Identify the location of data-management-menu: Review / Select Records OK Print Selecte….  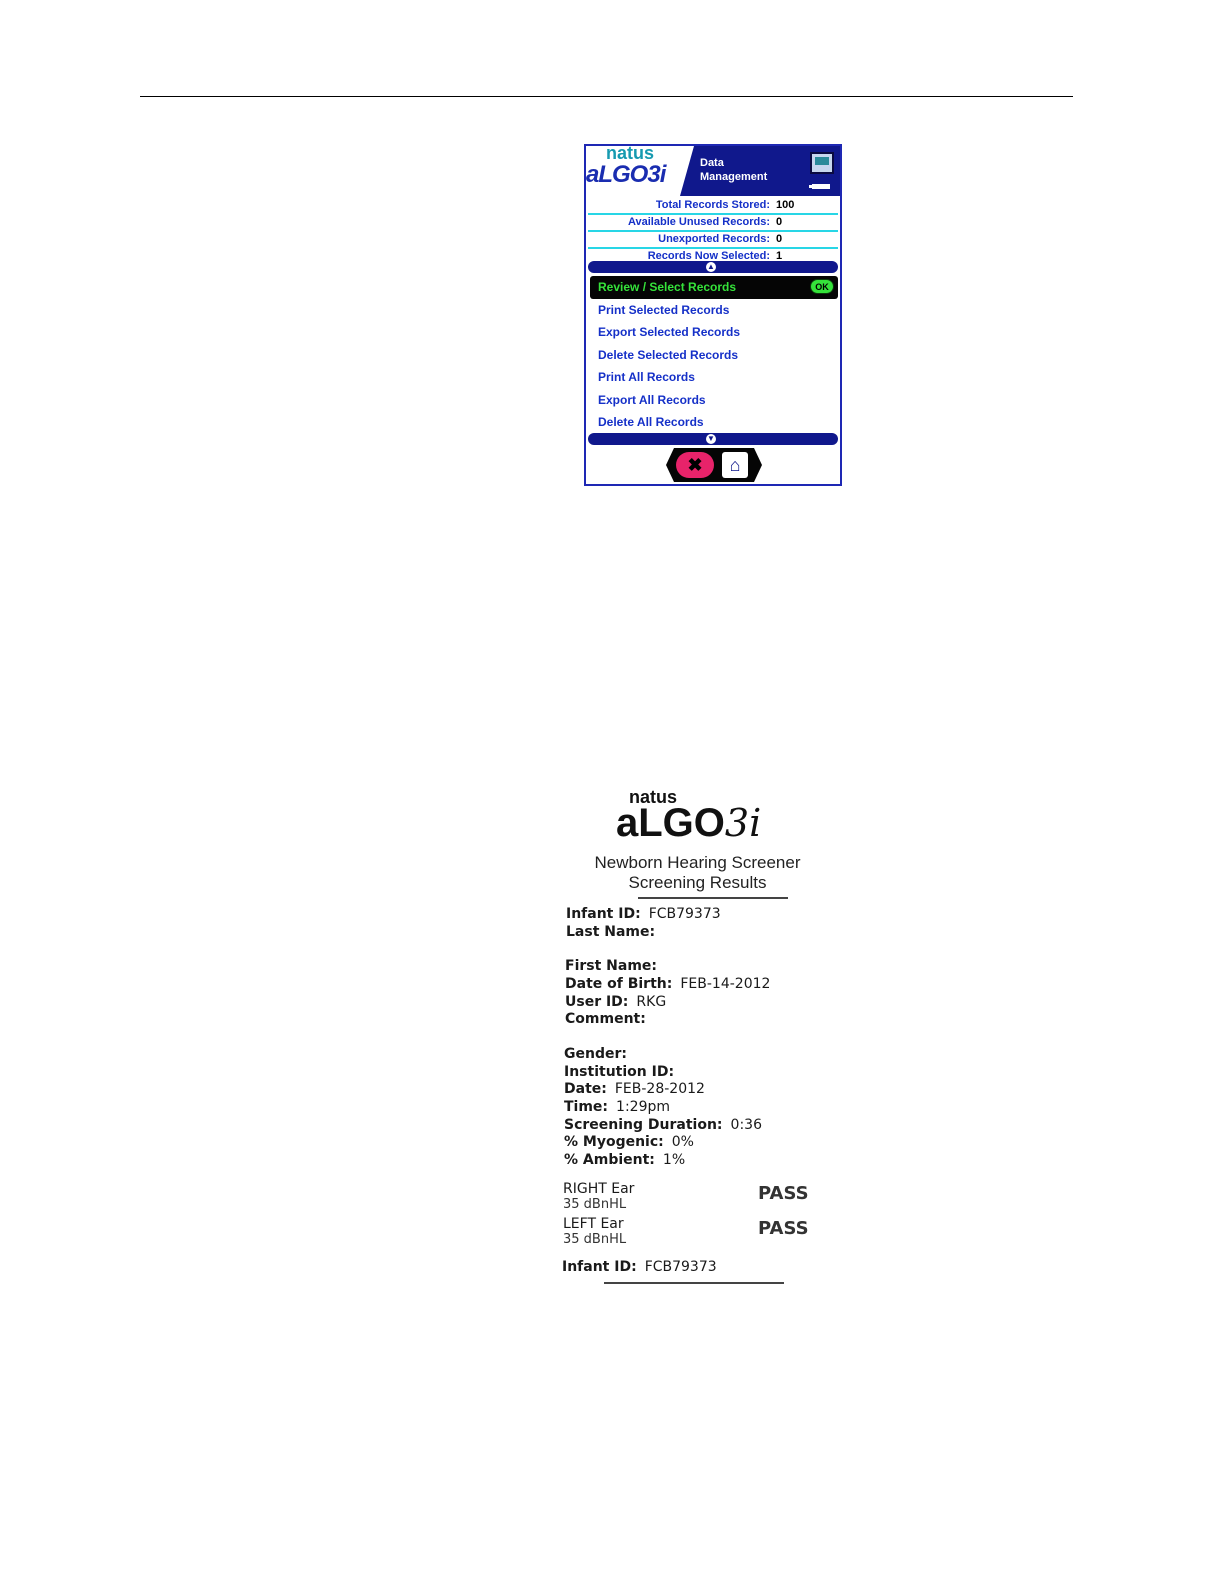
(714, 355).